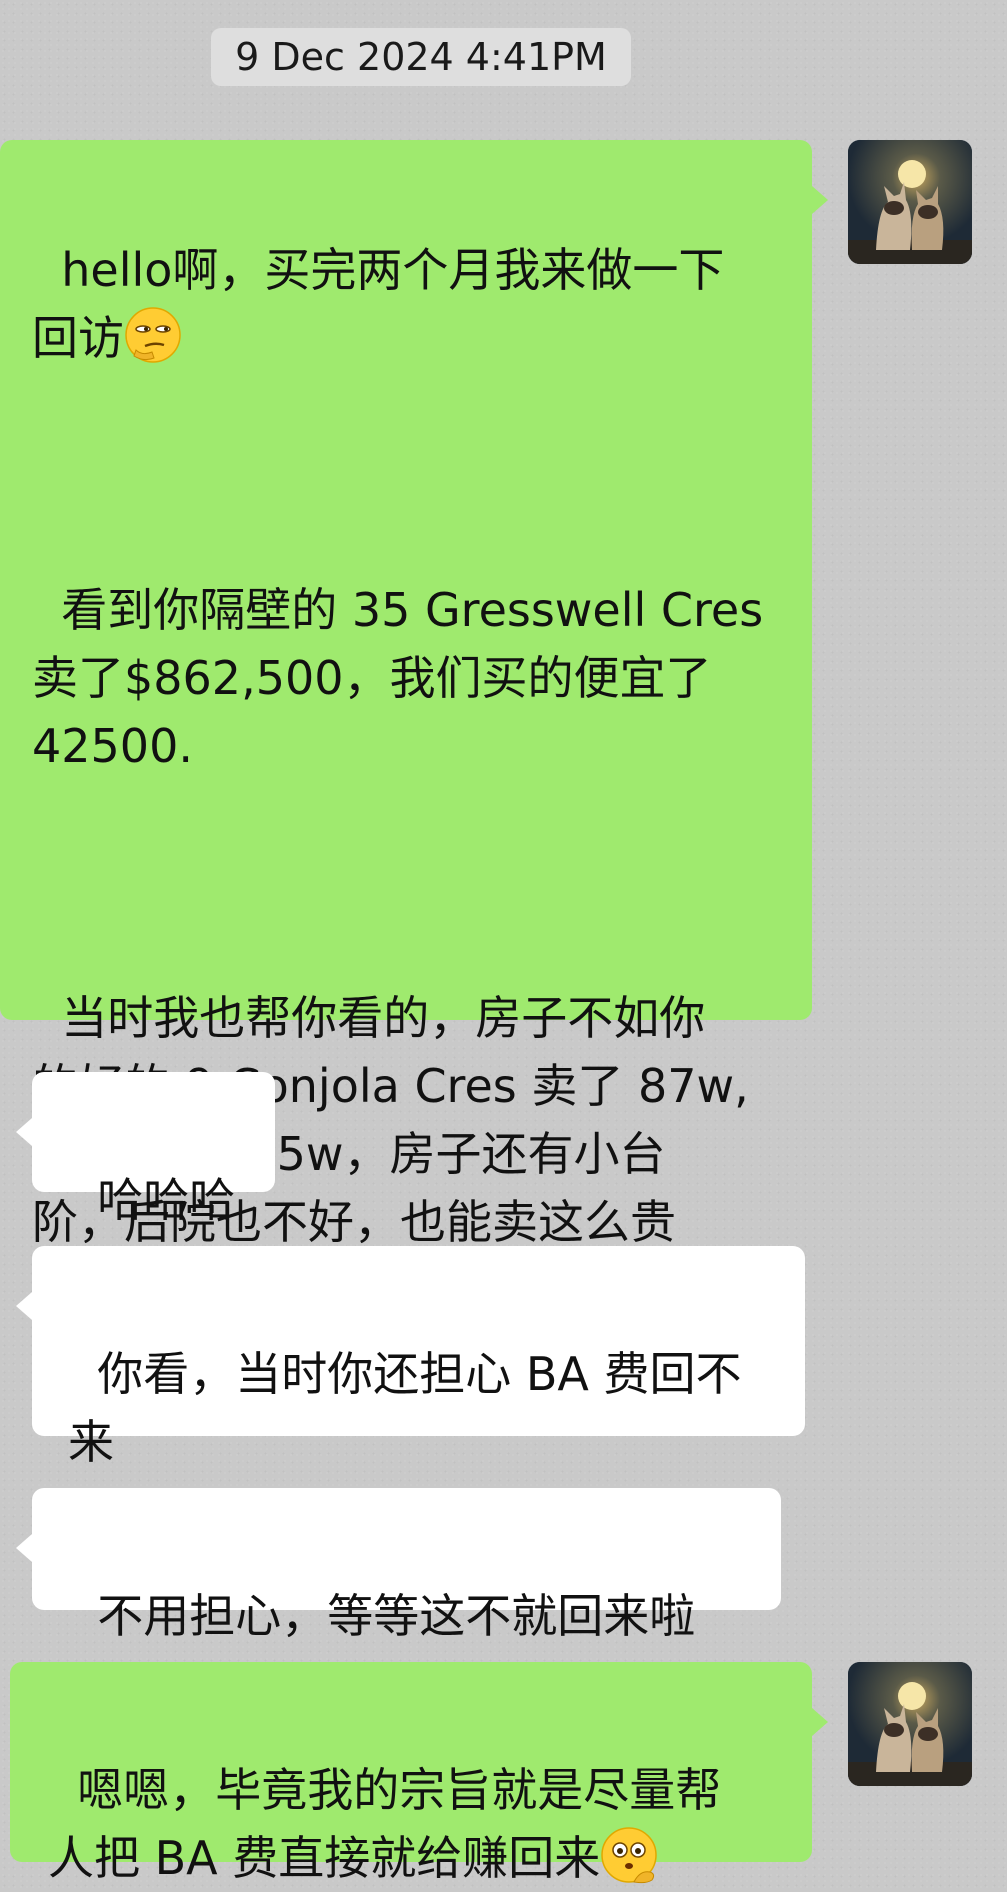 This screenshot has height=1892, width=1007. Describe the element at coordinates (411, 1773) in the screenshot. I see `message-bubble-sent-2: 嗯嗯，毕竟我的宗旨就是尽量帮 人把 BA 费直接就给赚回来` at that location.